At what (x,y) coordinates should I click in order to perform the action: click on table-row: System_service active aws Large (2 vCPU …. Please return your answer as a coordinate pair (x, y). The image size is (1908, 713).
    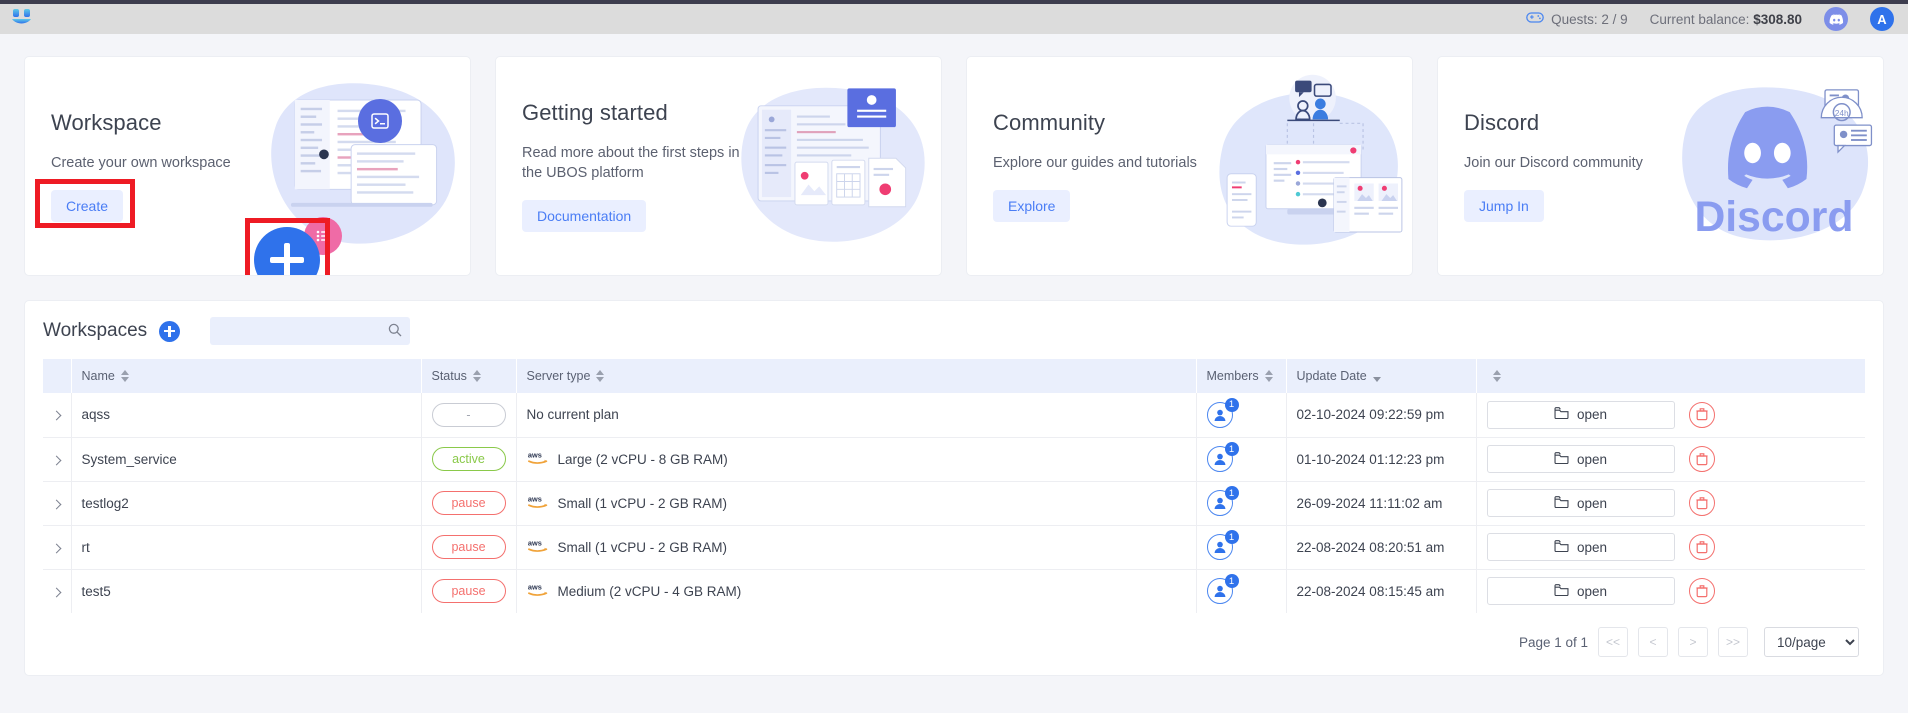
    Looking at the image, I should click on (954, 459).